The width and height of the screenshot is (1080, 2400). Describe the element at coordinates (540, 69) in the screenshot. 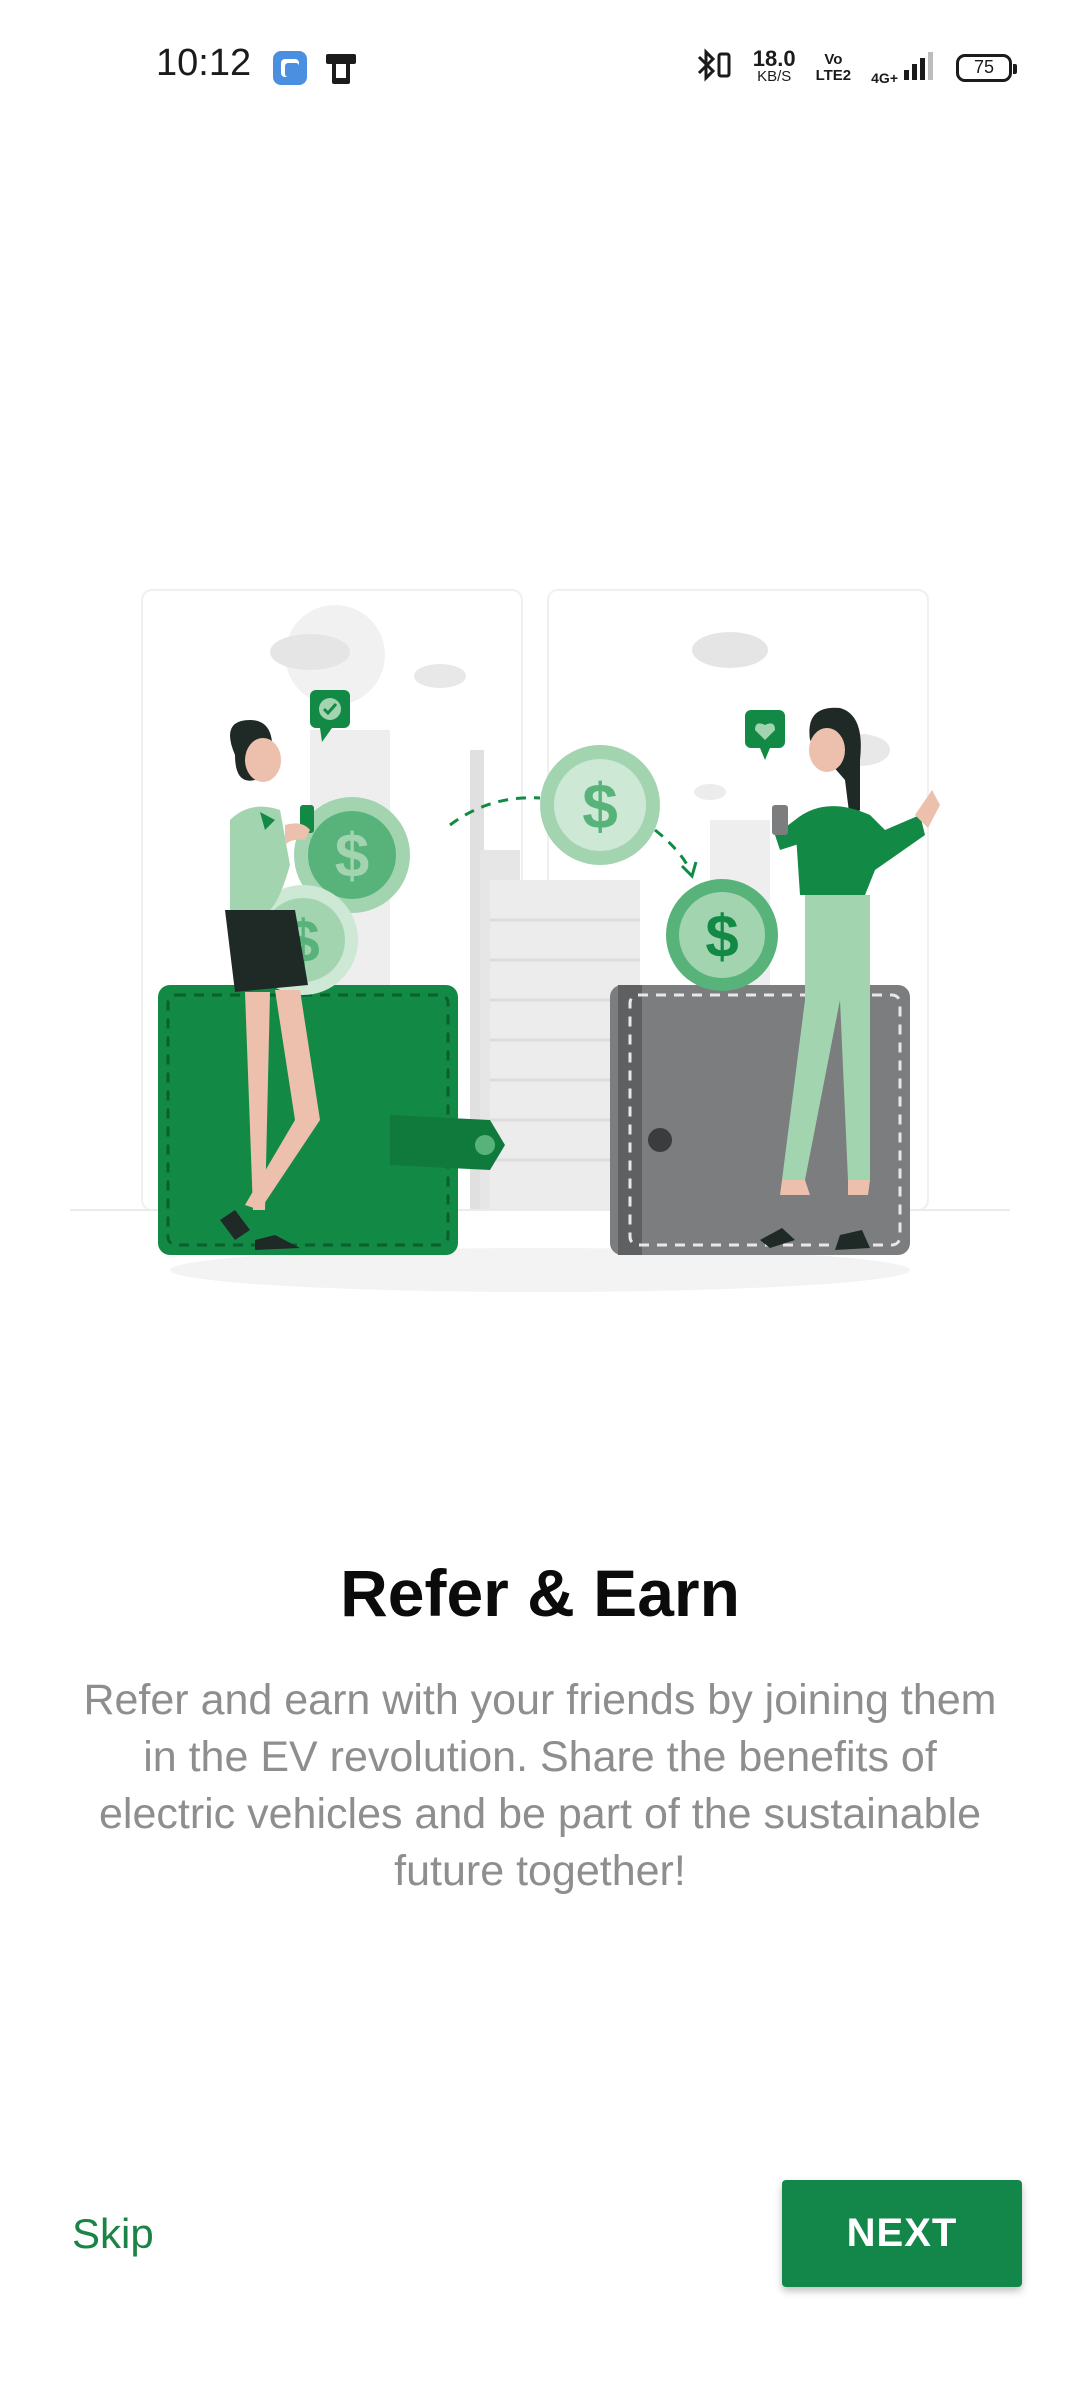

I see `status-bar: 10:12 18.0 KB/S Vo LTE2 4G+ 75` at that location.